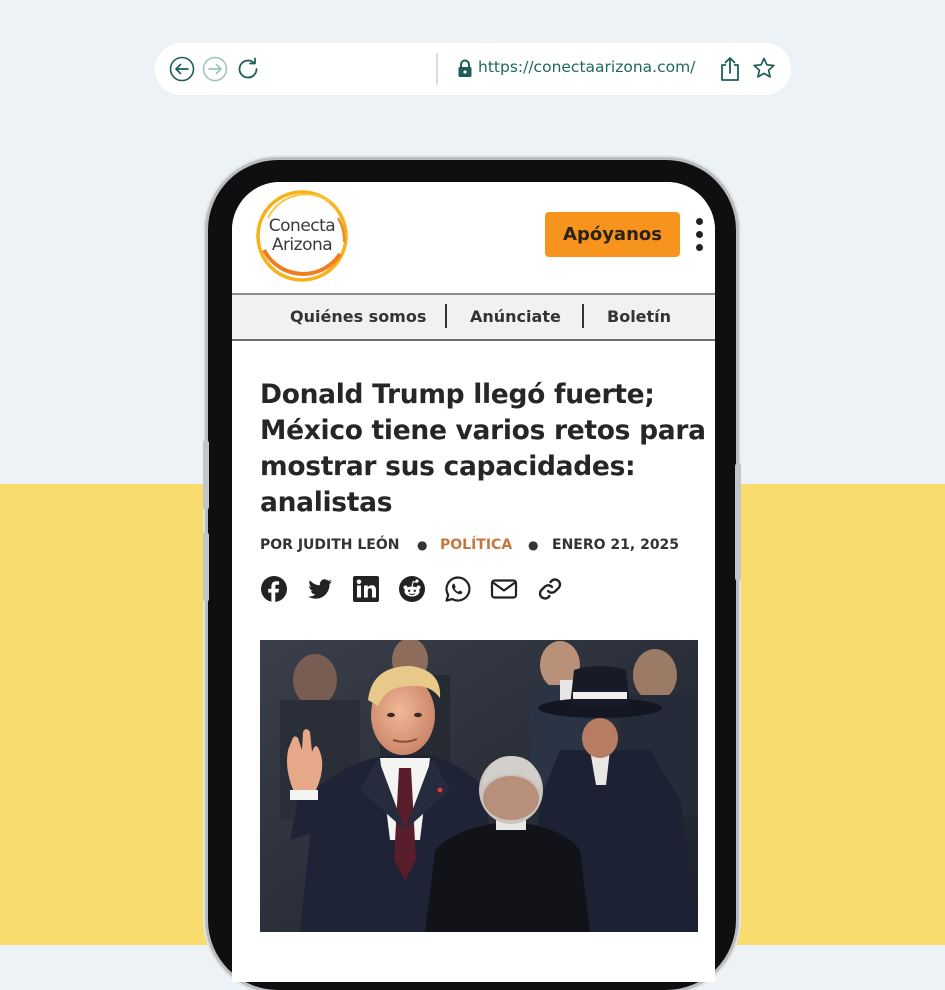  I want to click on twitter-icon, so click(320, 589).